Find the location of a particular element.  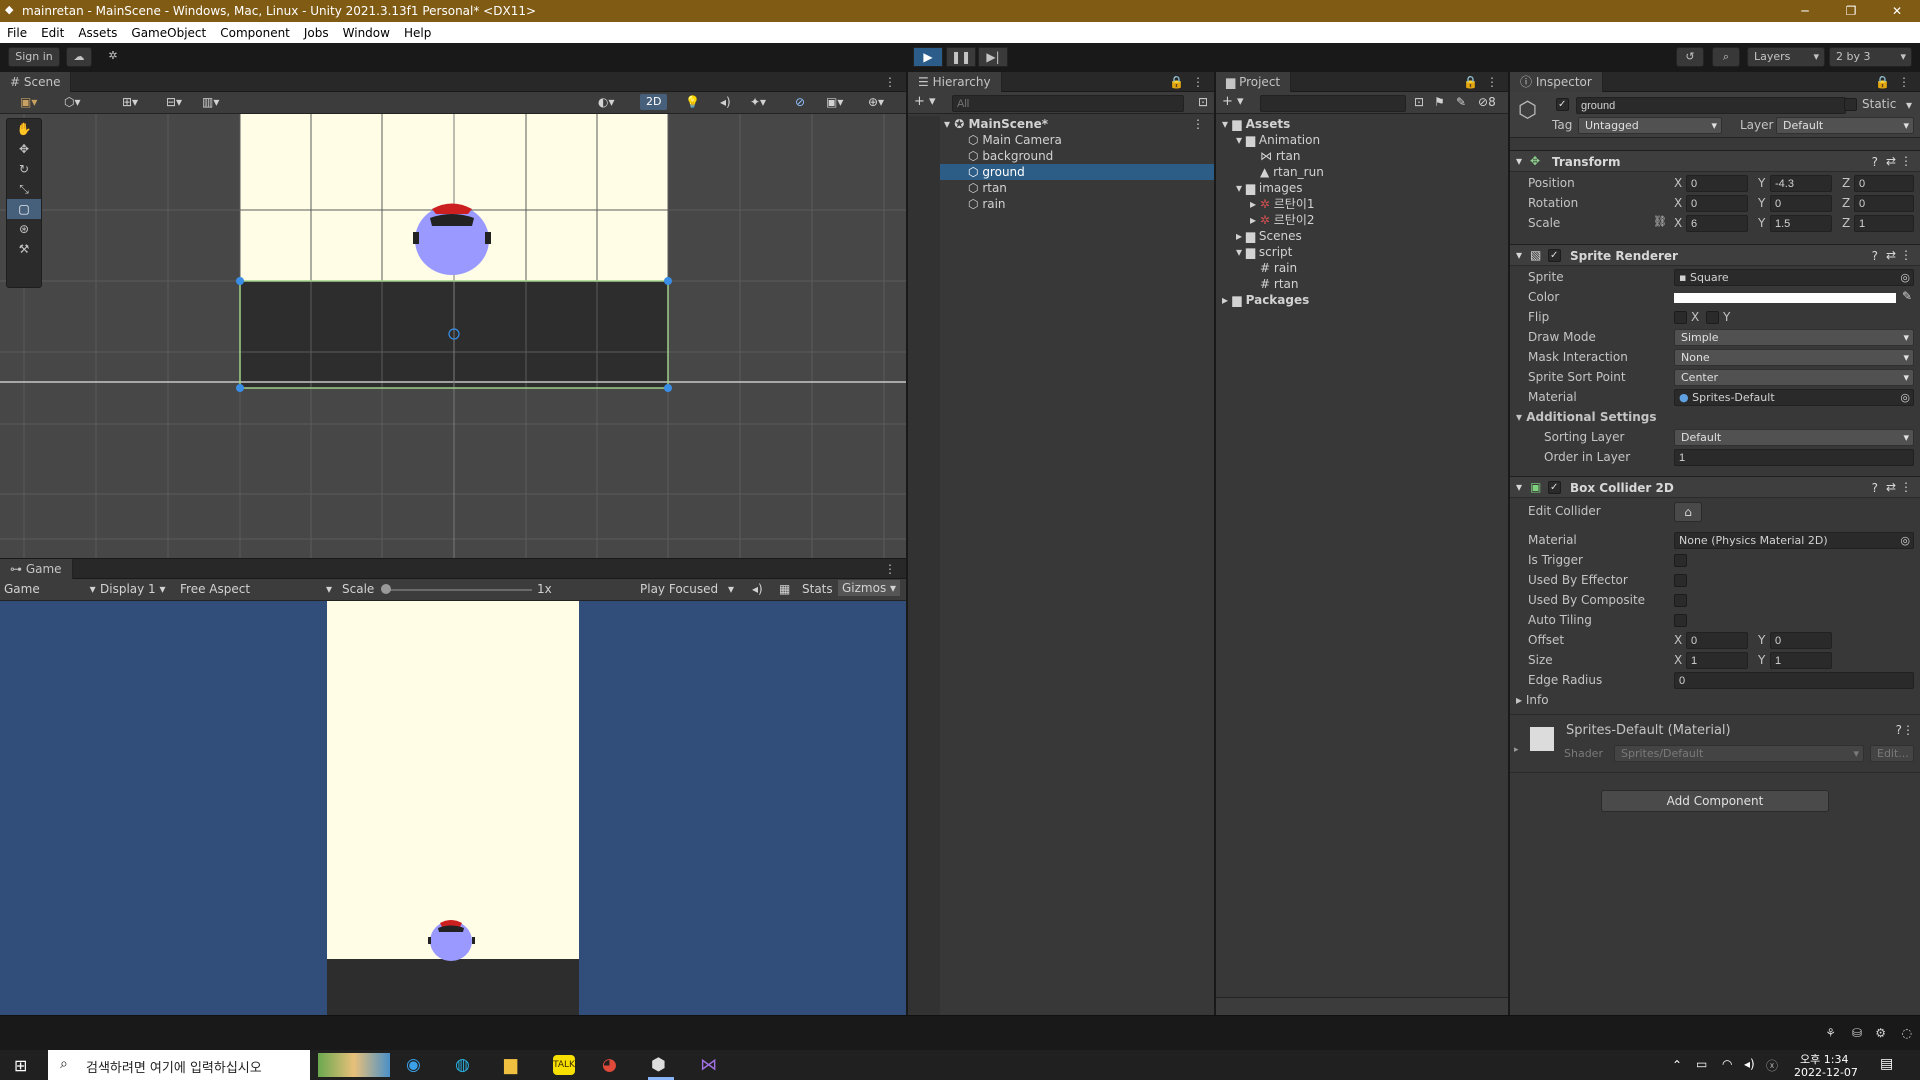

hierarchy-search-input is located at coordinates (1068, 103).